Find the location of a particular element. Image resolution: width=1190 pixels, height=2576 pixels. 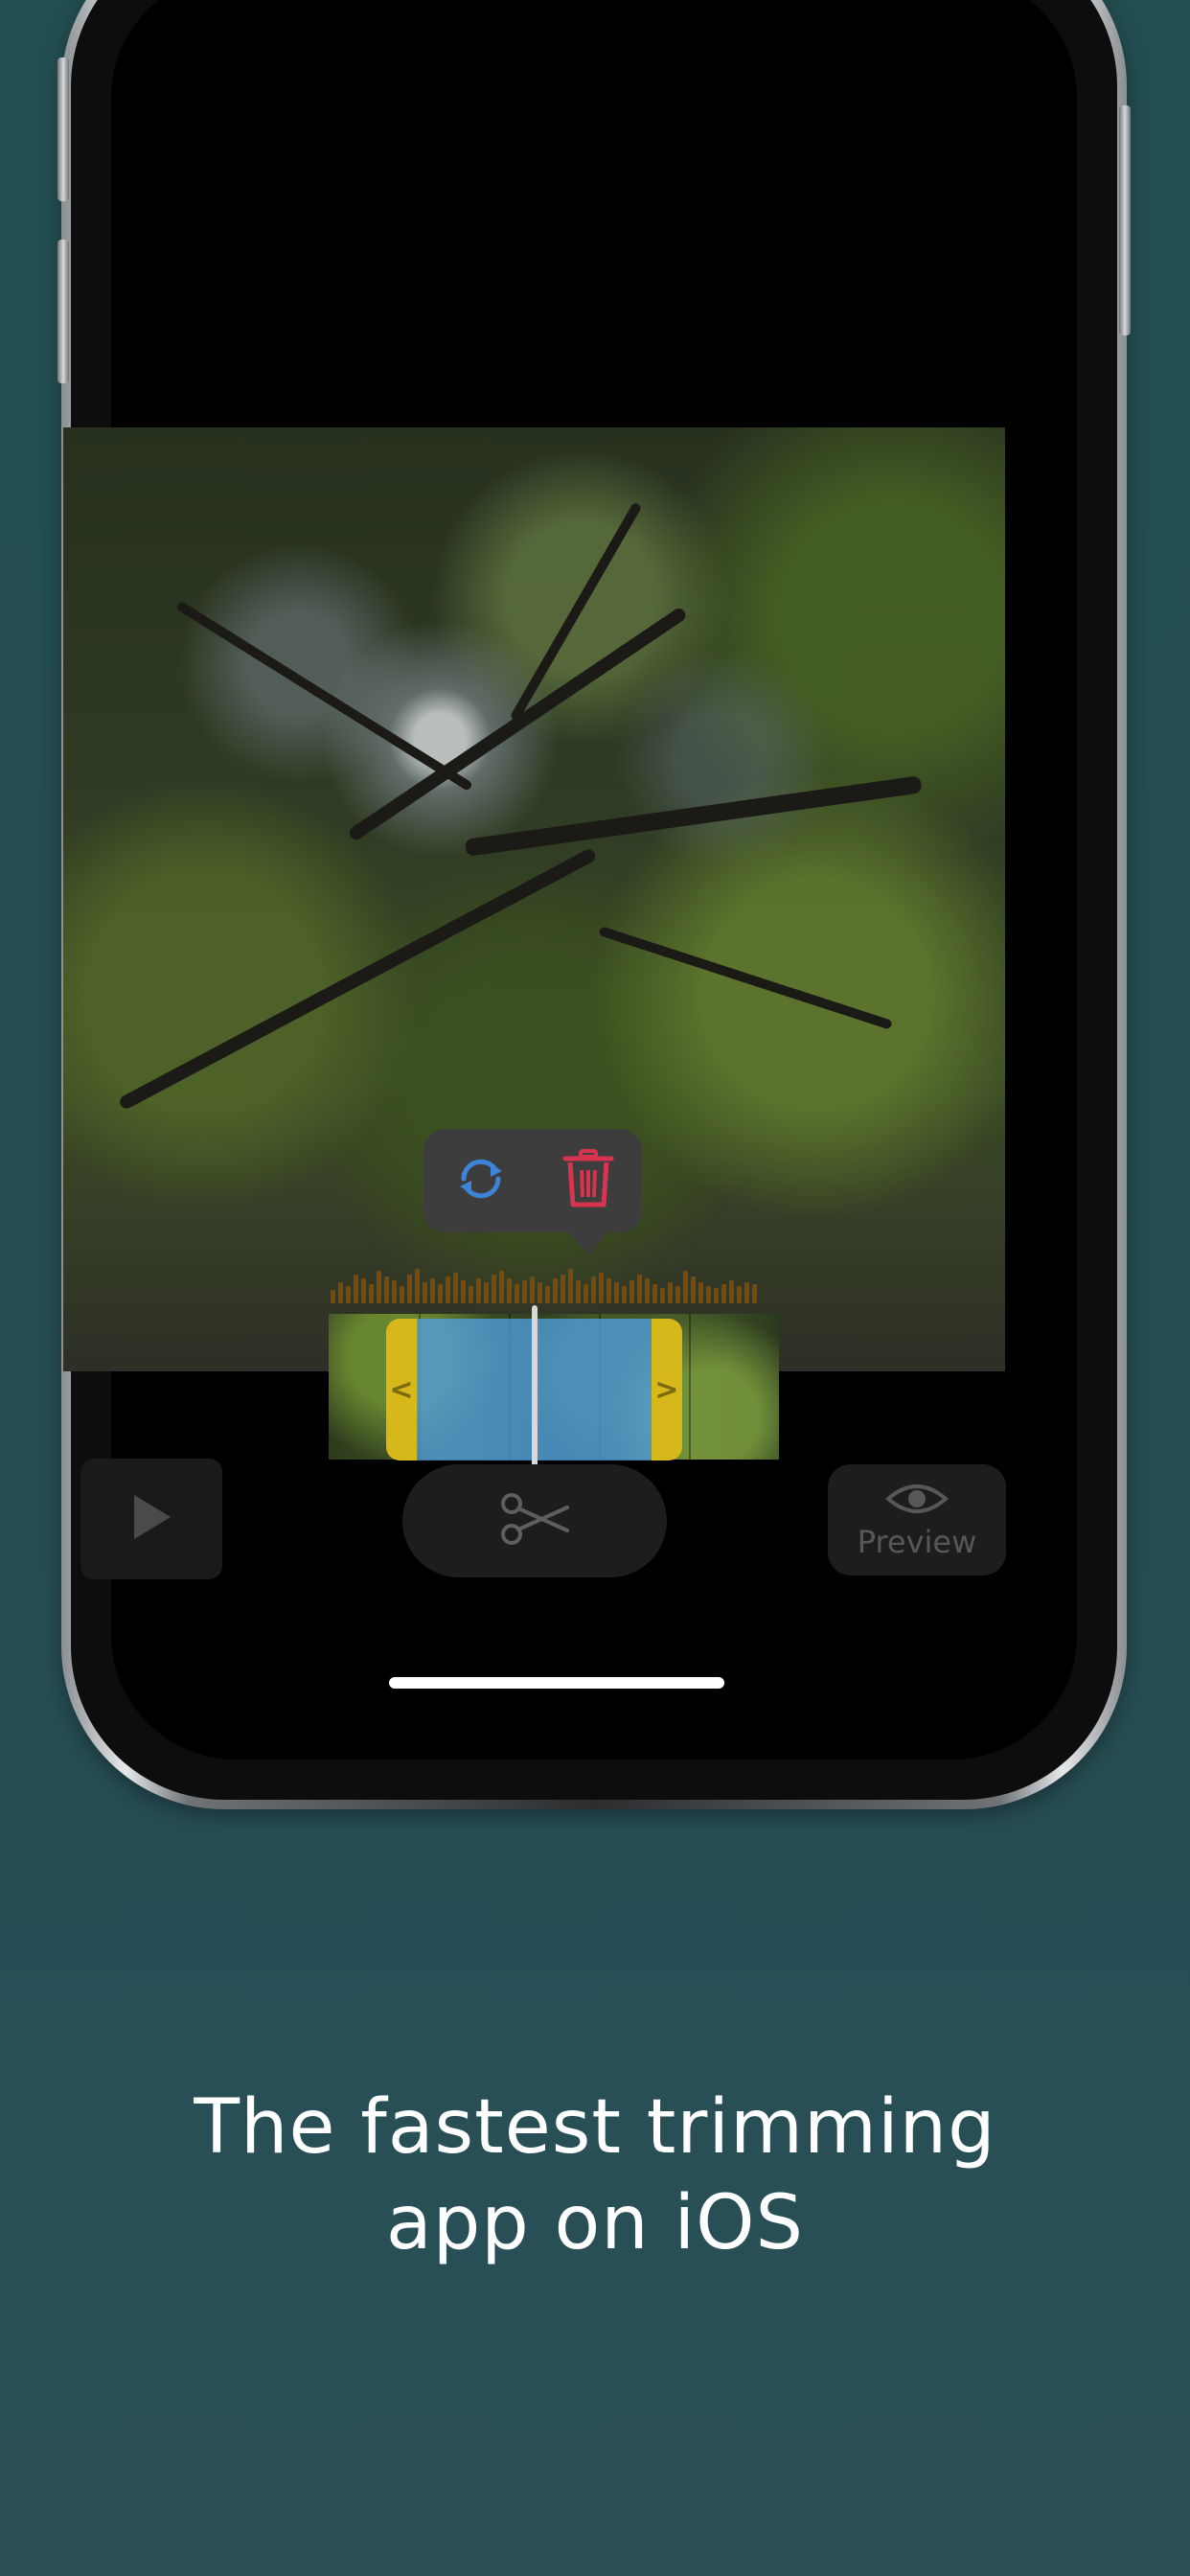

chevron-right-icon: > is located at coordinates (667, 1389).